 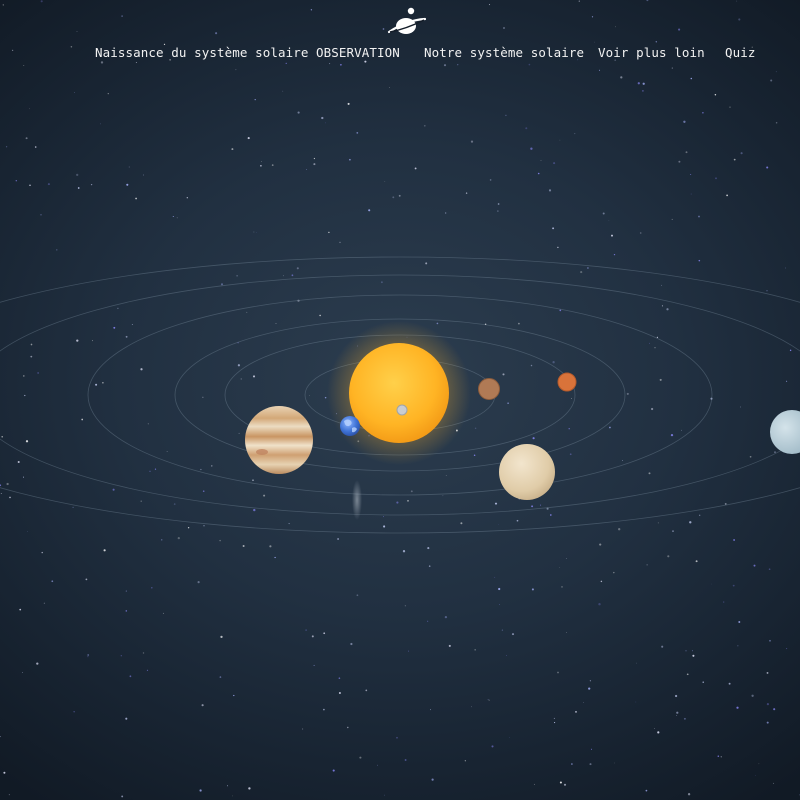 What do you see at coordinates (279, 440) in the screenshot?
I see `planet-jupiter` at bounding box center [279, 440].